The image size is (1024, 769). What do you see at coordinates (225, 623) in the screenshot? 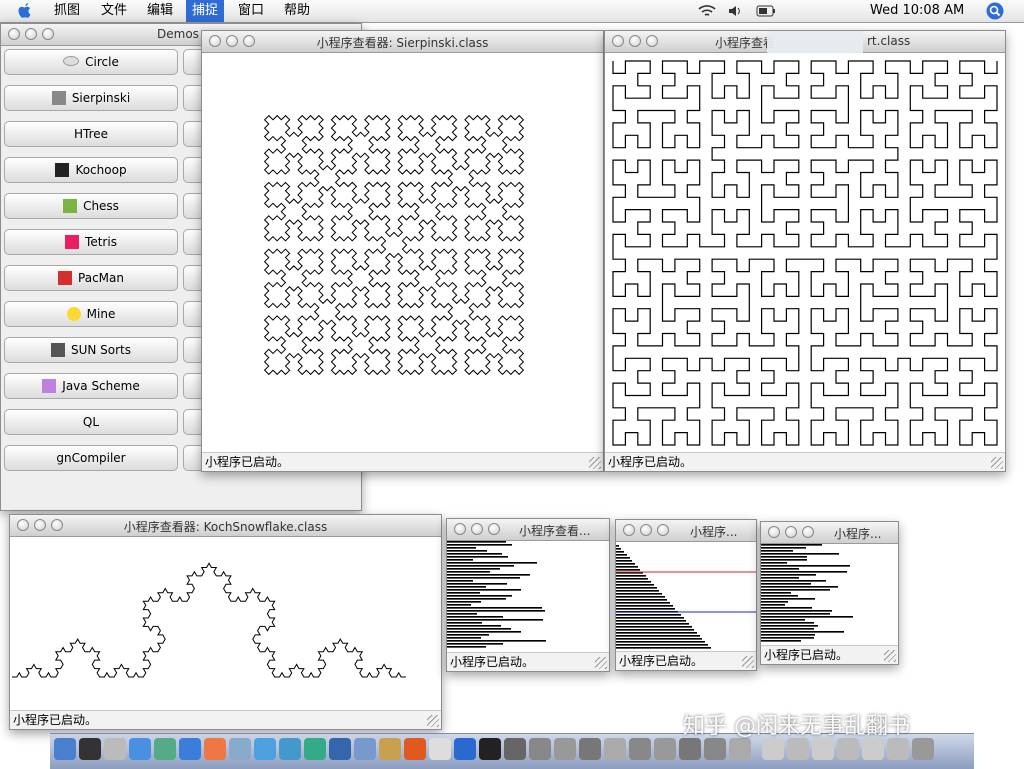
I see `koch-canvas` at bounding box center [225, 623].